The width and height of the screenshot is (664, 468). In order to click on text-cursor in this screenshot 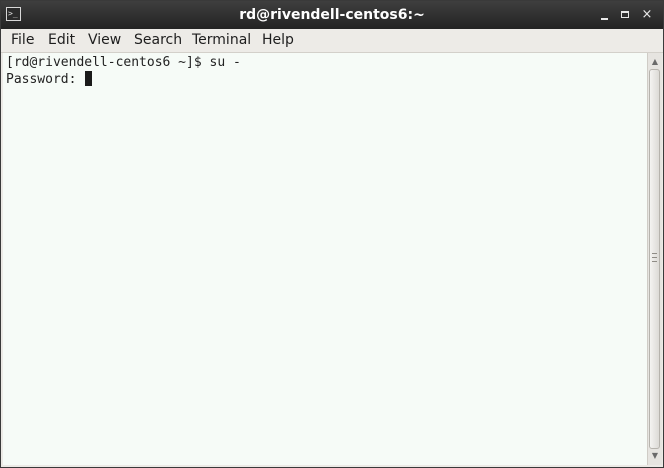, I will do `click(89, 78)`.